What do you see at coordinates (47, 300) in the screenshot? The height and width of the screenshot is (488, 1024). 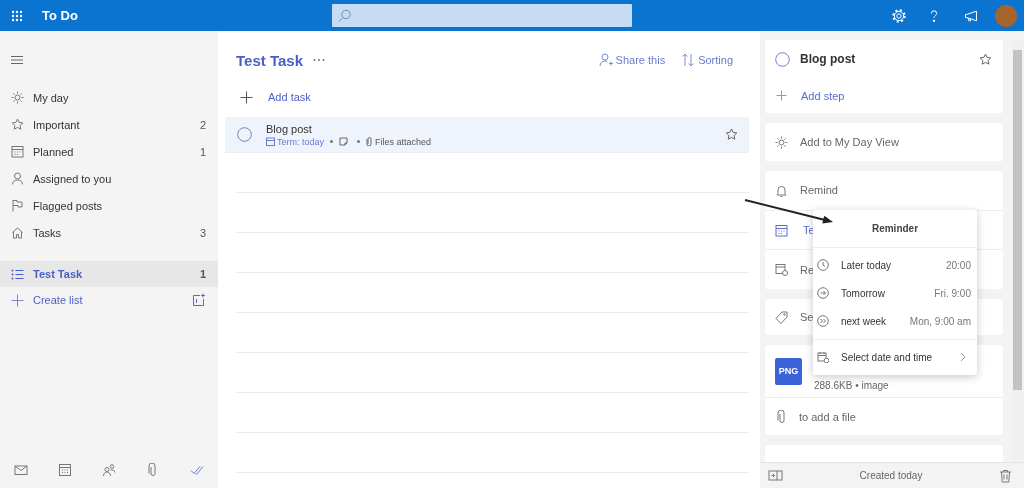 I see `create-list-button: Create list` at bounding box center [47, 300].